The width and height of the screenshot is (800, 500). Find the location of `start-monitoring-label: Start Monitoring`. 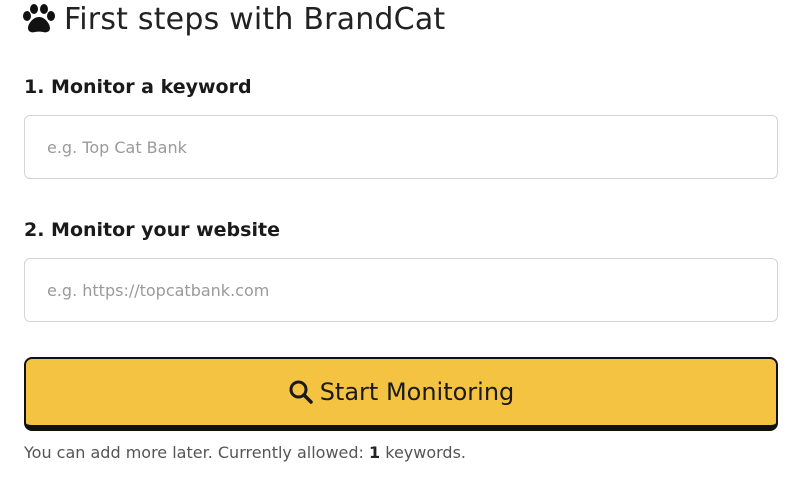

start-monitoring-label: Start Monitoring is located at coordinates (417, 392).